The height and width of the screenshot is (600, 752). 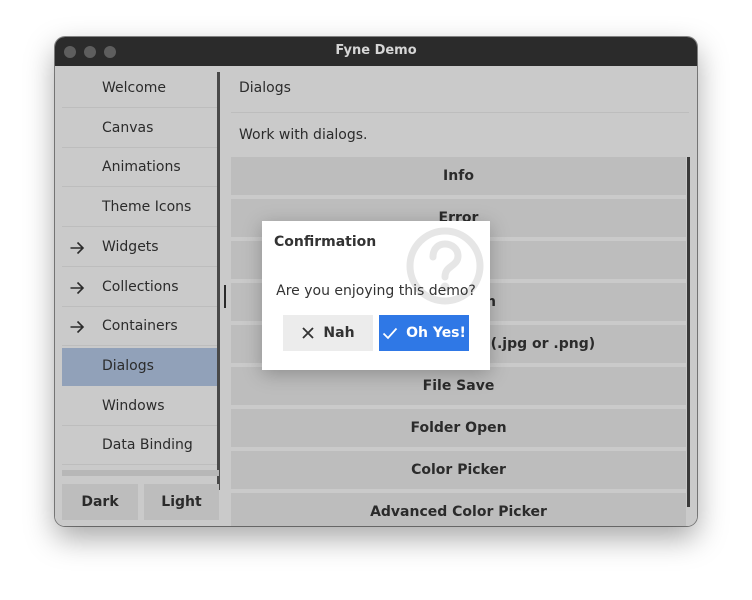 I want to click on dialog-title: Confirmation, so click(x=325, y=242).